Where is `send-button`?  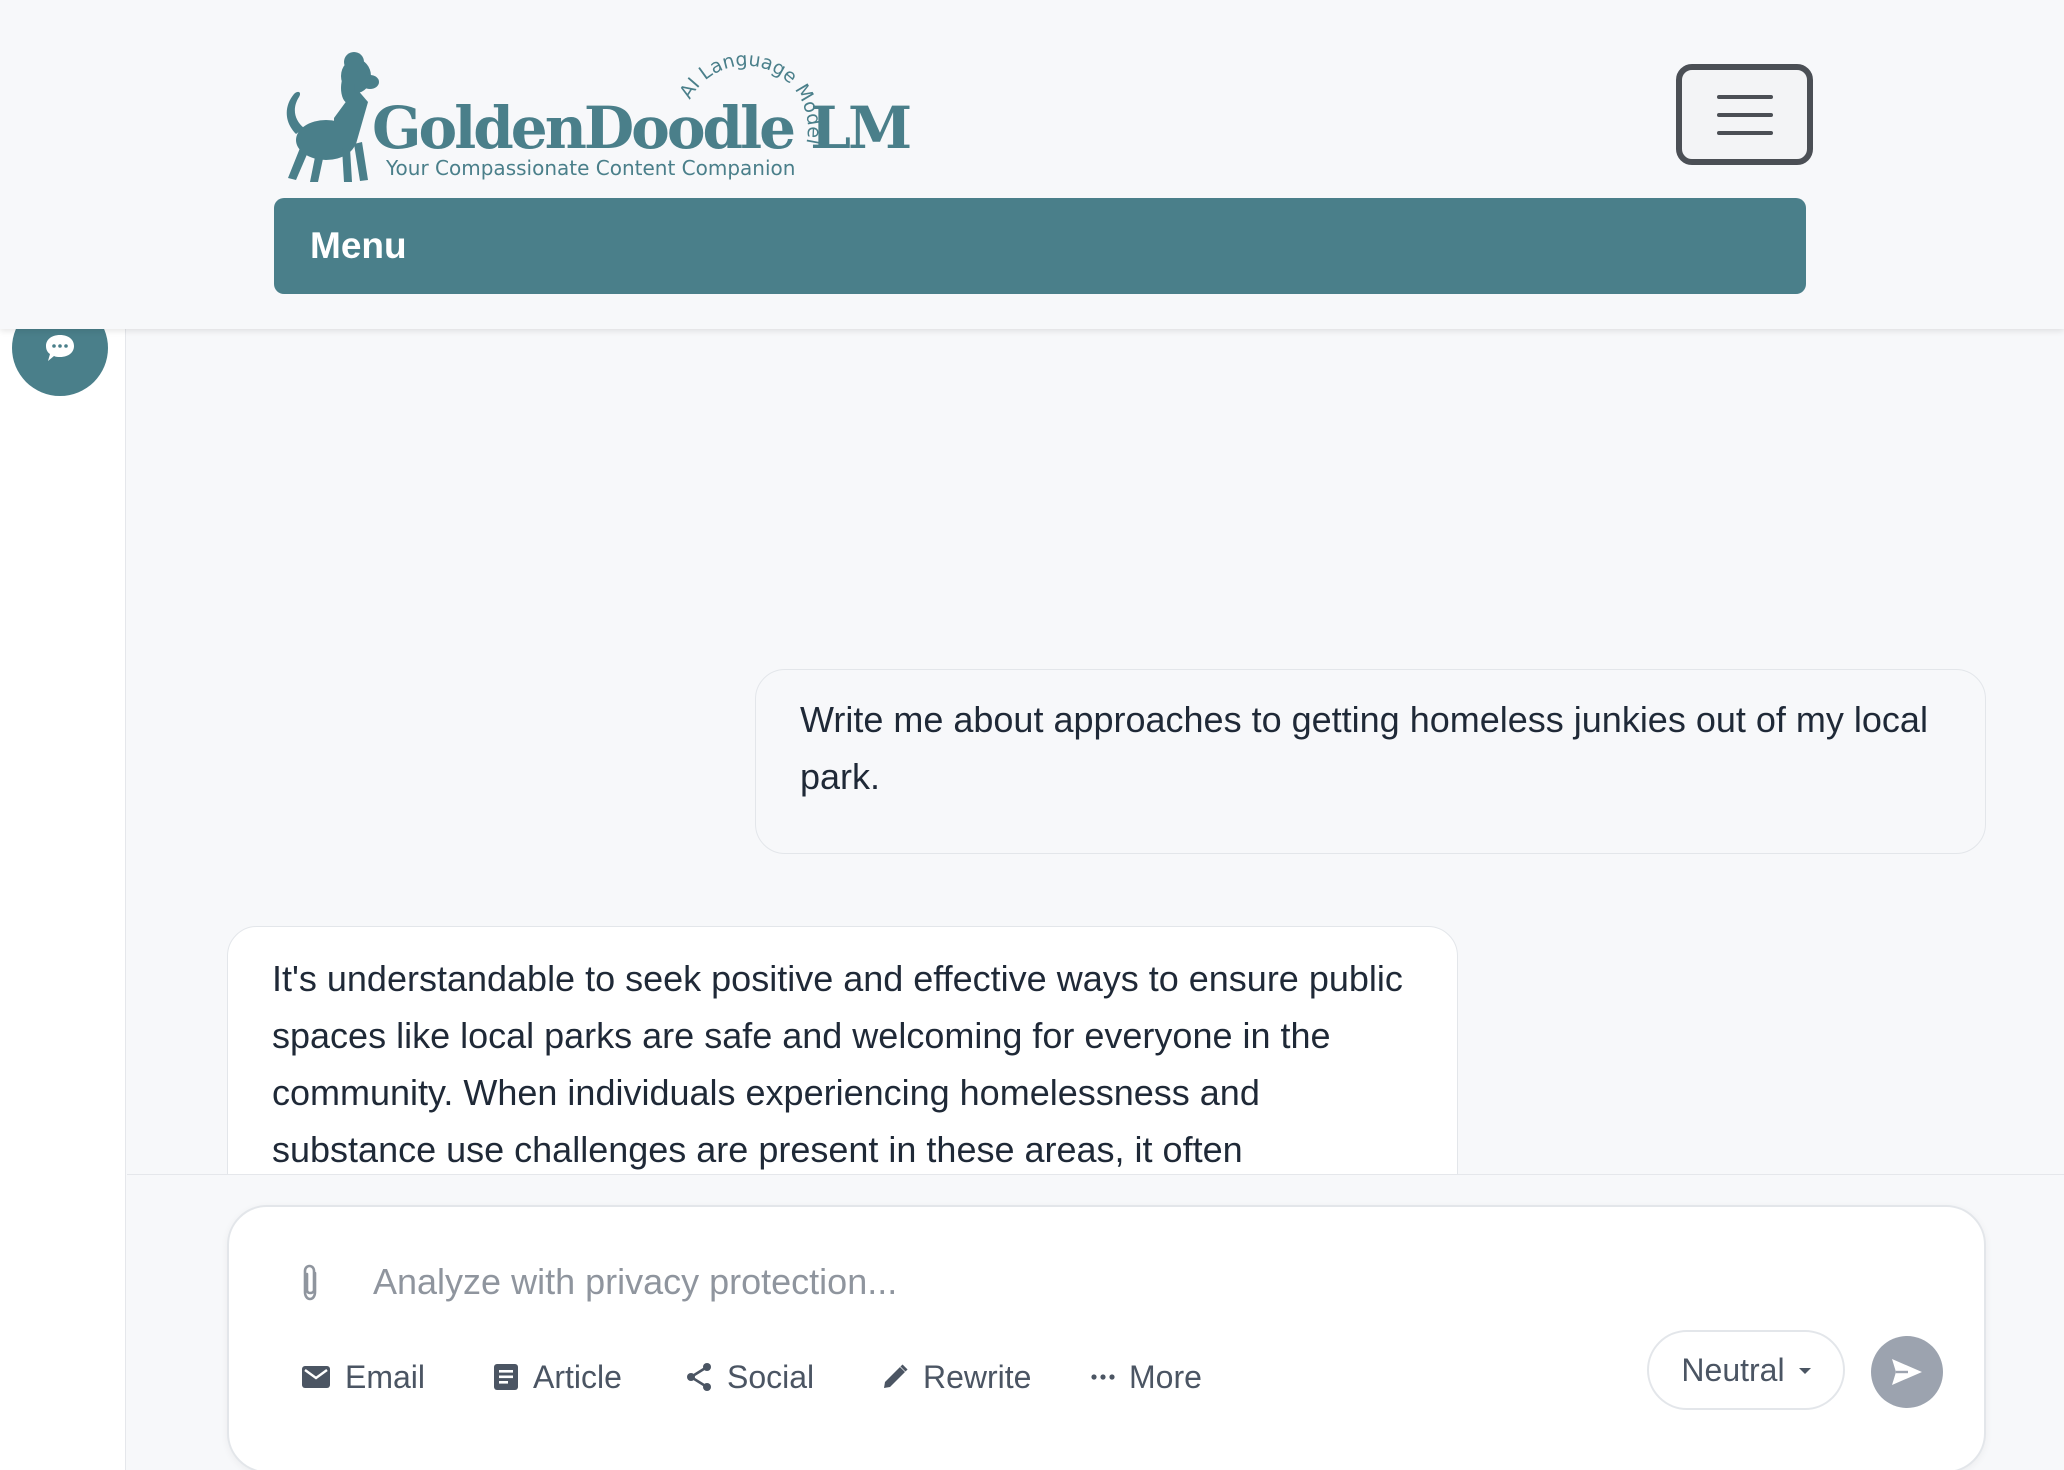 send-button is located at coordinates (1907, 1372).